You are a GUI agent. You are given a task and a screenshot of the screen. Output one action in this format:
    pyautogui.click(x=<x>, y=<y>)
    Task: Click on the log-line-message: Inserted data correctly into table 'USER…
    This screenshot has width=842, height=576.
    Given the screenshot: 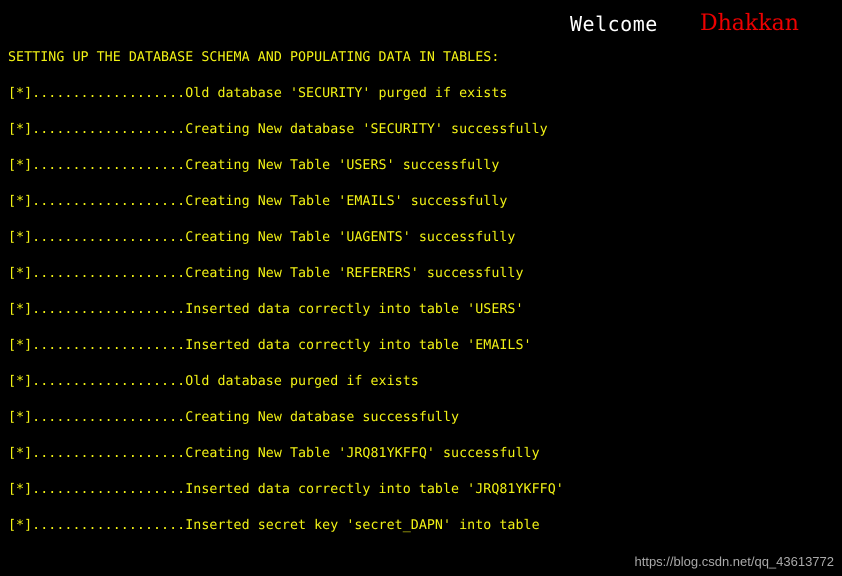 What is the action you would take?
    pyautogui.click(x=354, y=309)
    